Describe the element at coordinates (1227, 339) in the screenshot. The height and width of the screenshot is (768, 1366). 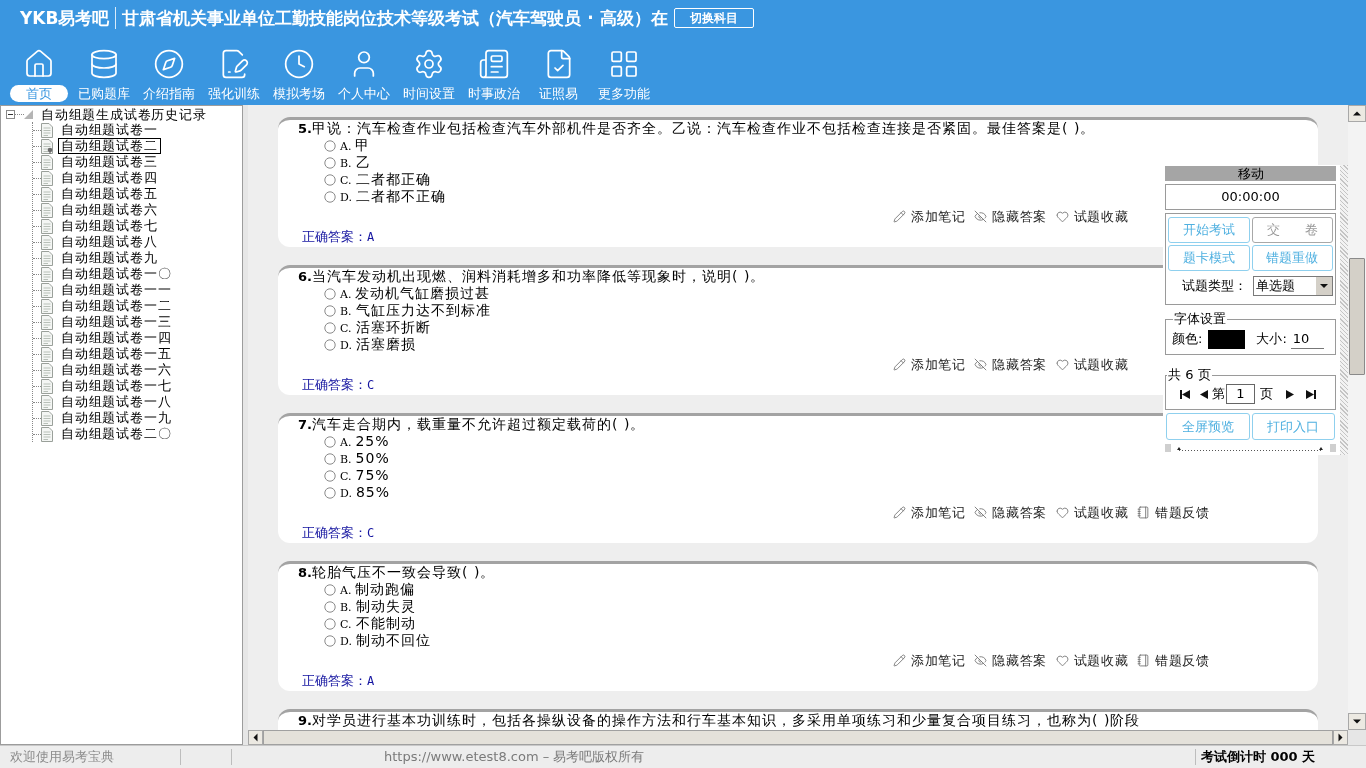
I see `color-swatch-icon` at that location.